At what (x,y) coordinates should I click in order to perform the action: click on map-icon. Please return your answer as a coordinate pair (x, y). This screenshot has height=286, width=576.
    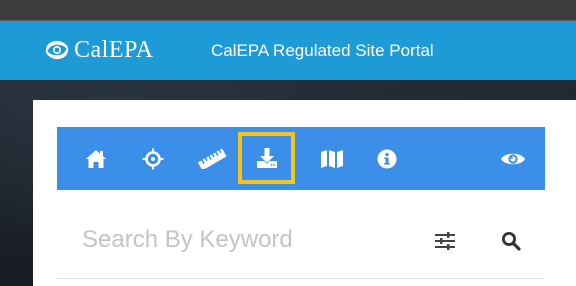
    Looking at the image, I should click on (332, 158).